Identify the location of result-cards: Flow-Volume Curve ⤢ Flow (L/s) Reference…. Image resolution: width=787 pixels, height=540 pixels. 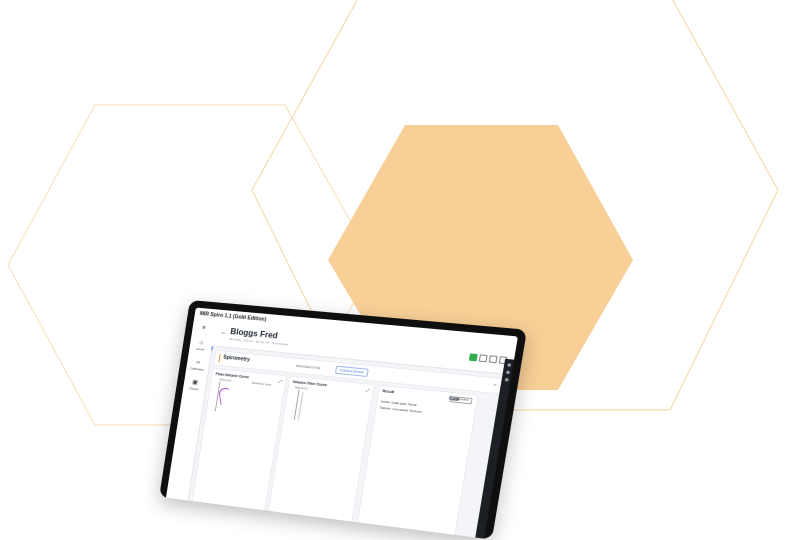
(346, 453).